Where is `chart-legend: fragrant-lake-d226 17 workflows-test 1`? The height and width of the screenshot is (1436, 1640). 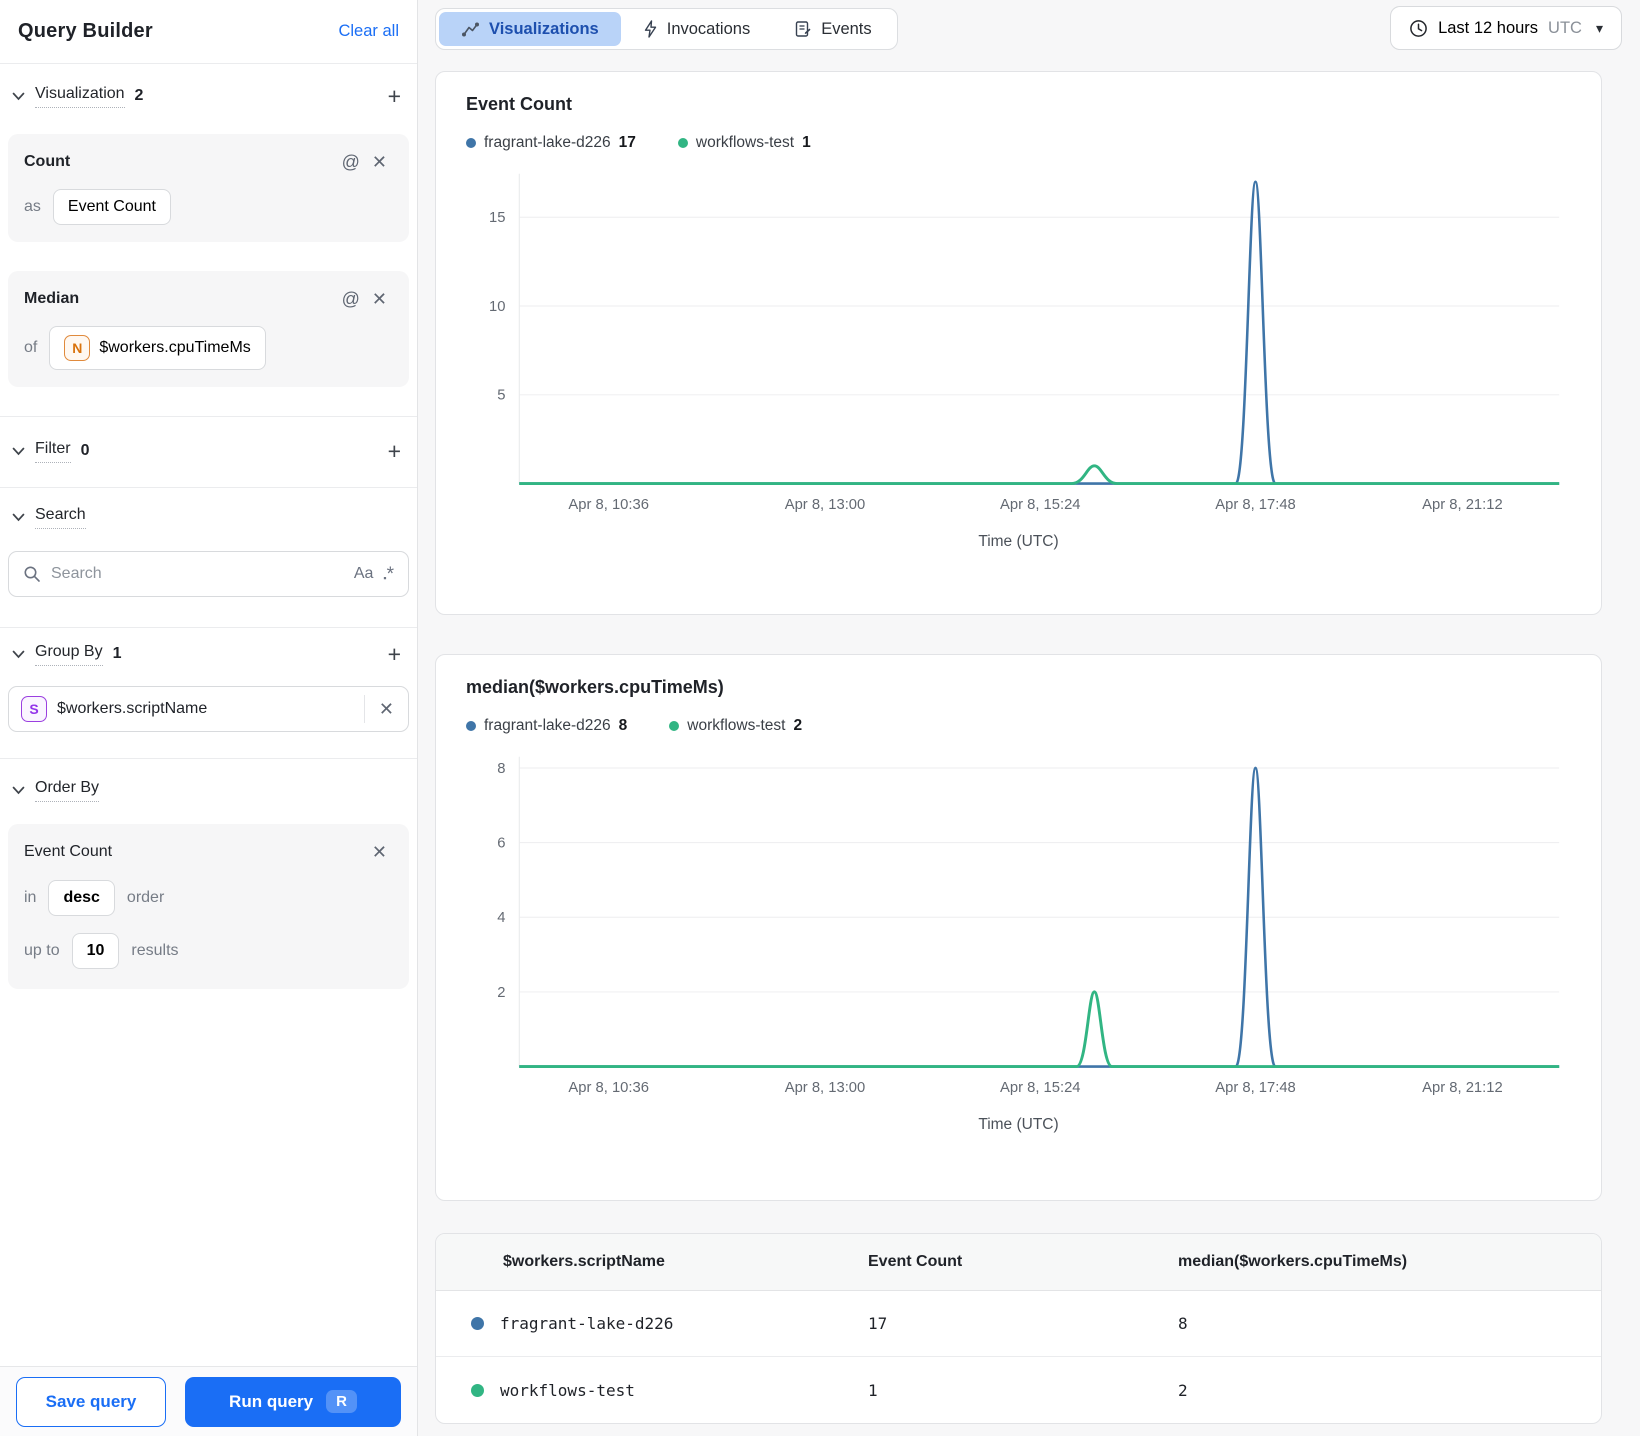
chart-legend: fragrant-lake-d226 17 workflows-test 1 is located at coordinates (1018, 143).